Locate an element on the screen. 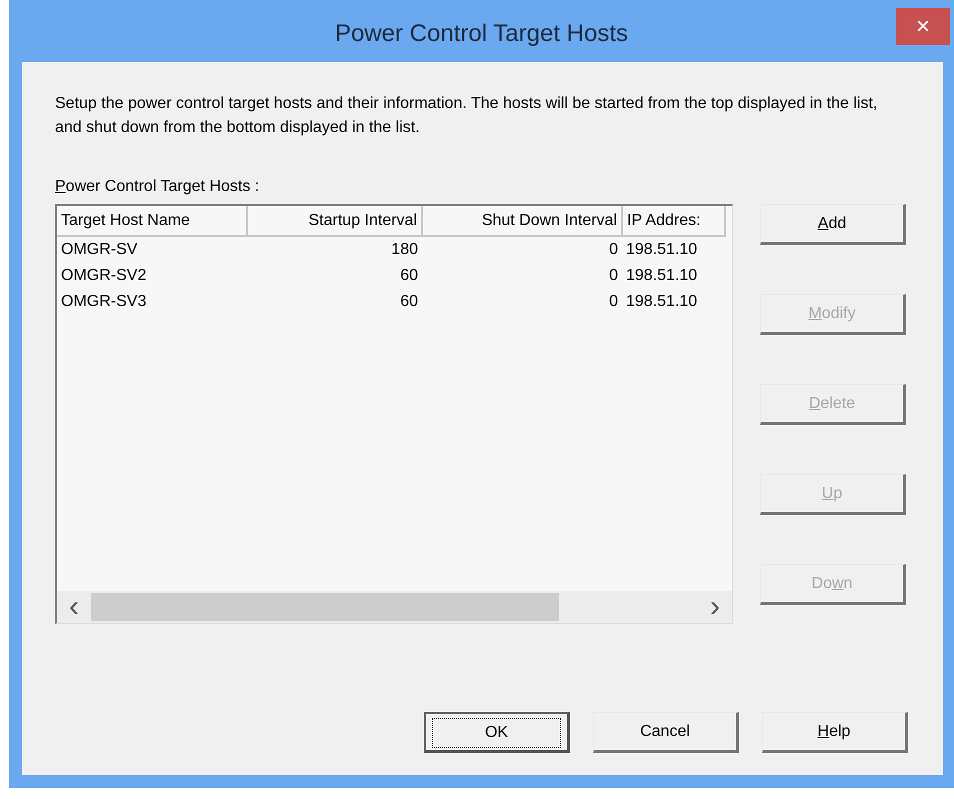 This screenshot has width=954, height=799. window-title: Power Control Target Hosts is located at coordinates (481, 34).